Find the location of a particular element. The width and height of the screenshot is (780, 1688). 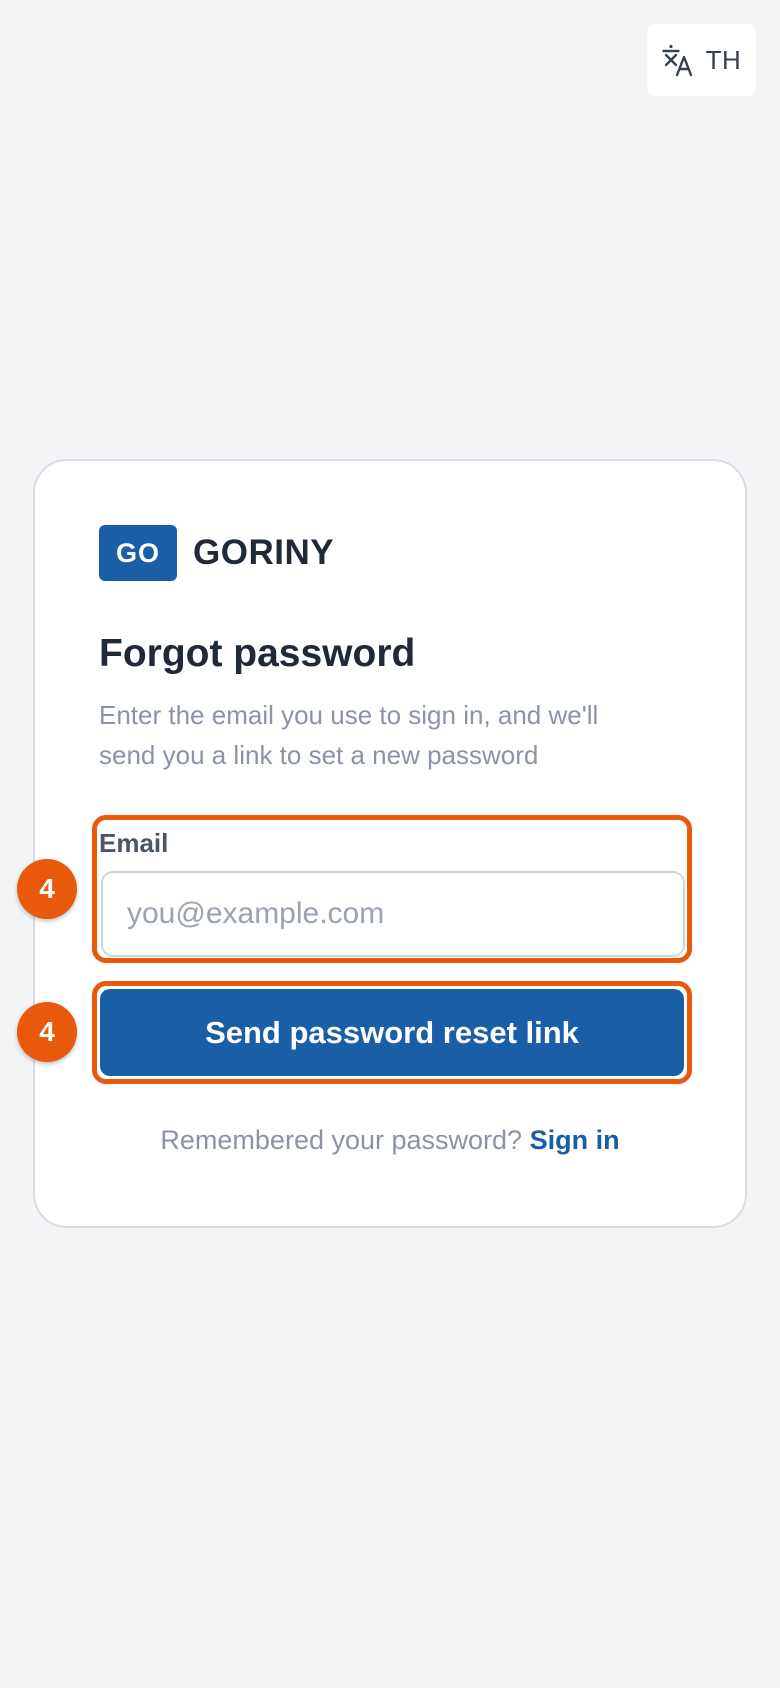

brand-logo: GO is located at coordinates (138, 553).